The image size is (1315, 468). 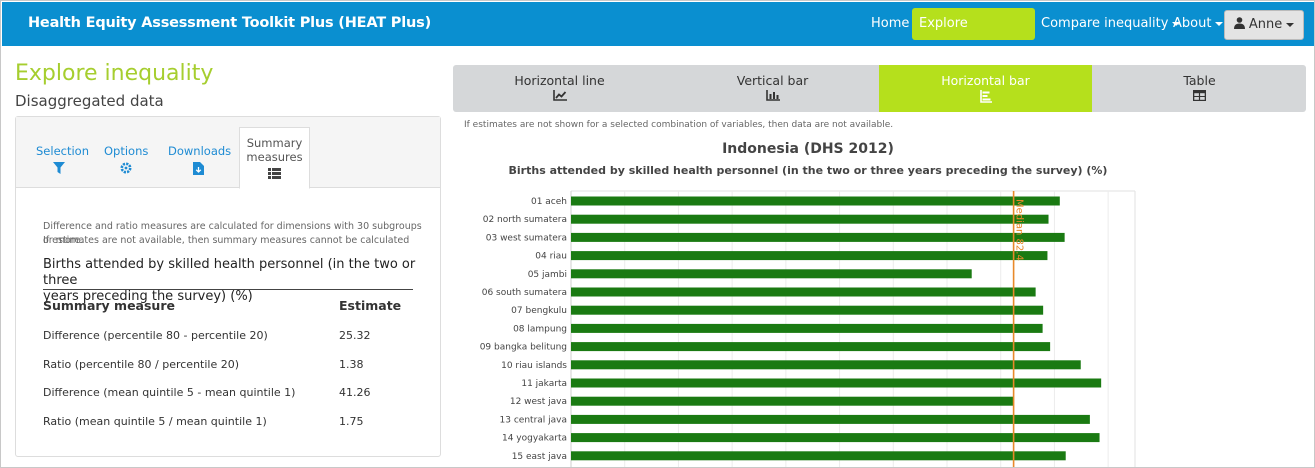 I want to click on file-download-icon, so click(x=198, y=168).